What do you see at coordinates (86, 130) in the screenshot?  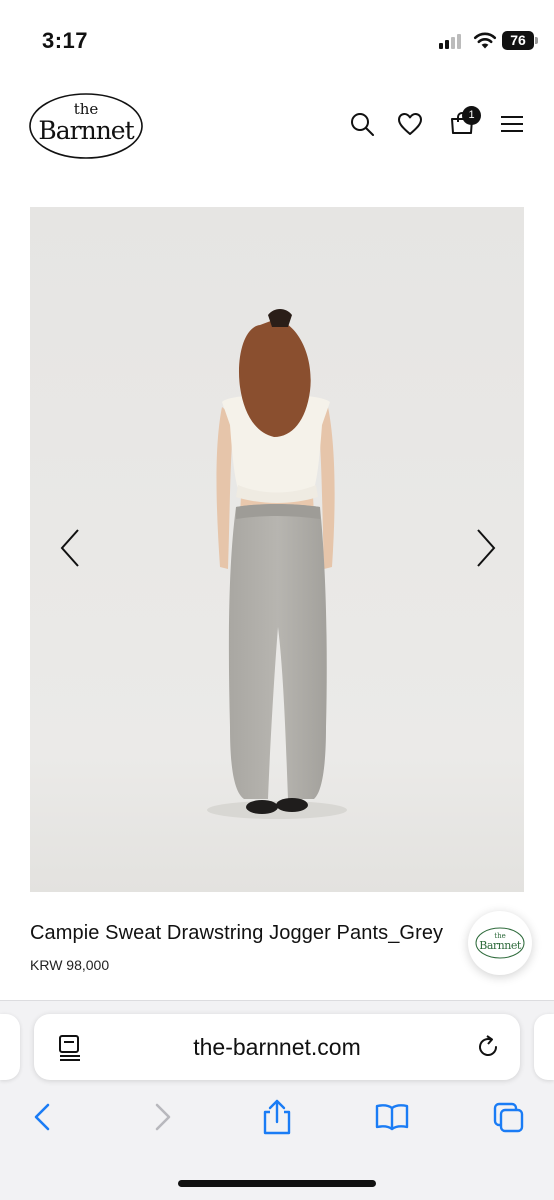 I see `logo-main-text: Barnnet` at bounding box center [86, 130].